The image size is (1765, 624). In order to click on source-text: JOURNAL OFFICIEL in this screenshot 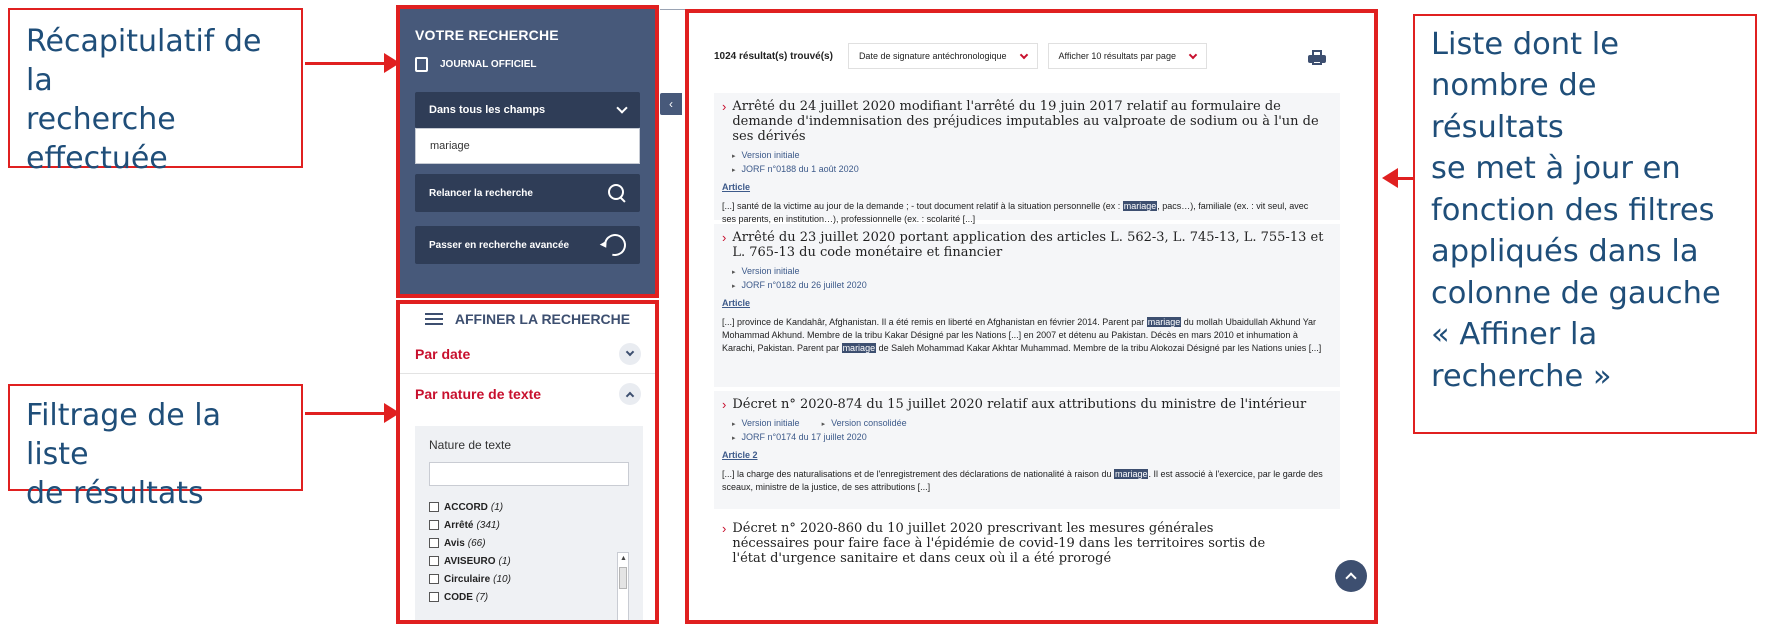, I will do `click(488, 64)`.